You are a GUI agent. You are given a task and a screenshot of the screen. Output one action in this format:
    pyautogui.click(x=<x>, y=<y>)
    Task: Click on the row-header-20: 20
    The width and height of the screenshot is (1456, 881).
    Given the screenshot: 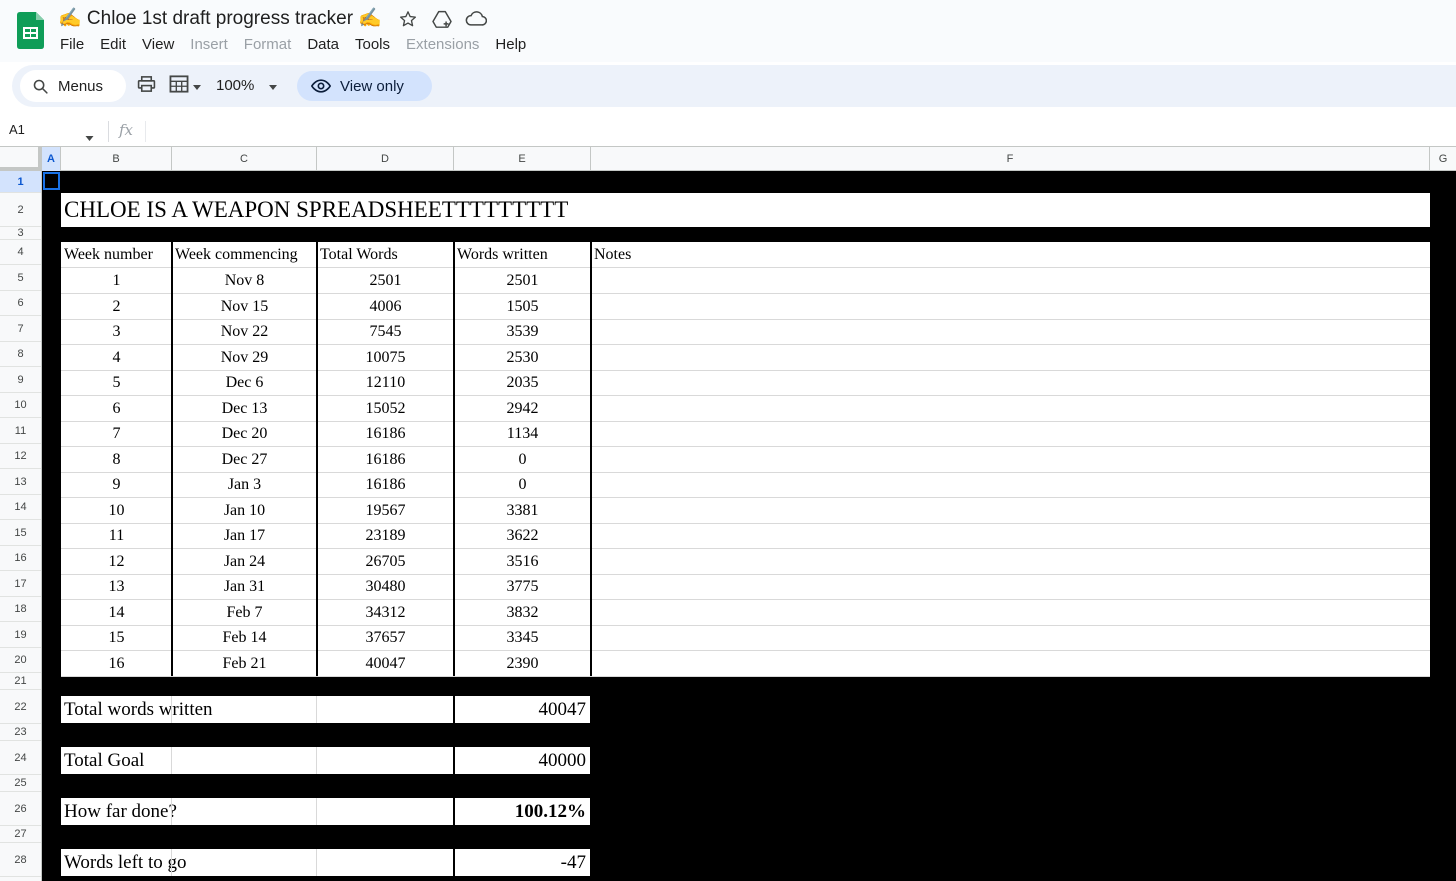 What is the action you would take?
    pyautogui.click(x=20, y=660)
    